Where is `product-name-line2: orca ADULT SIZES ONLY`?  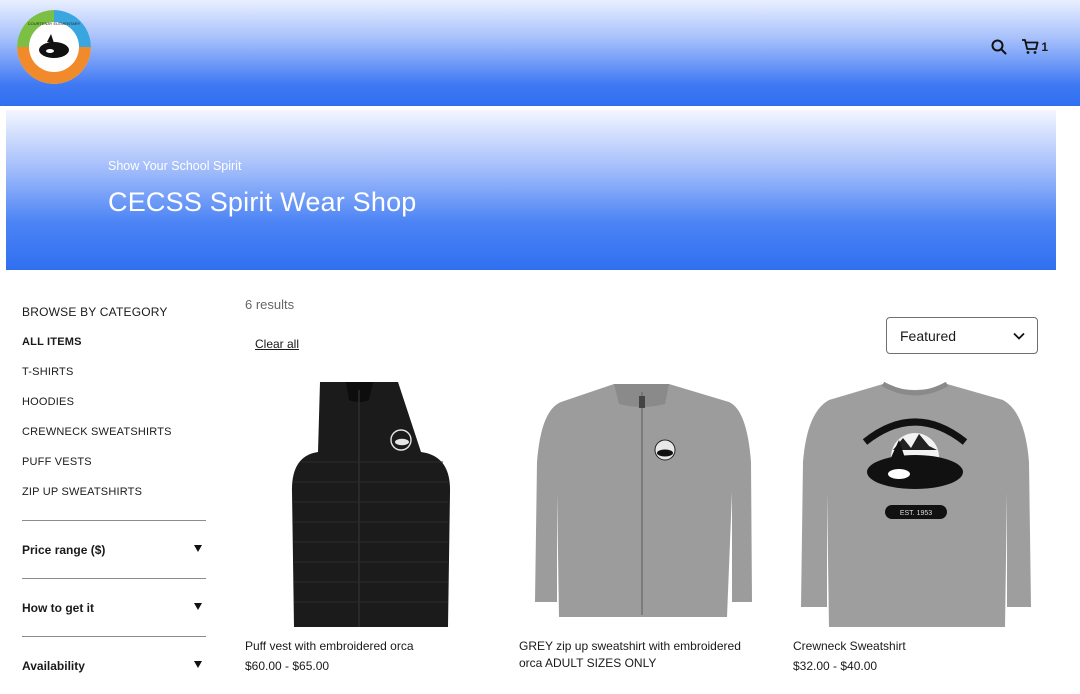 product-name-line2: orca ADULT SIZES ONLY is located at coordinates (648, 663).